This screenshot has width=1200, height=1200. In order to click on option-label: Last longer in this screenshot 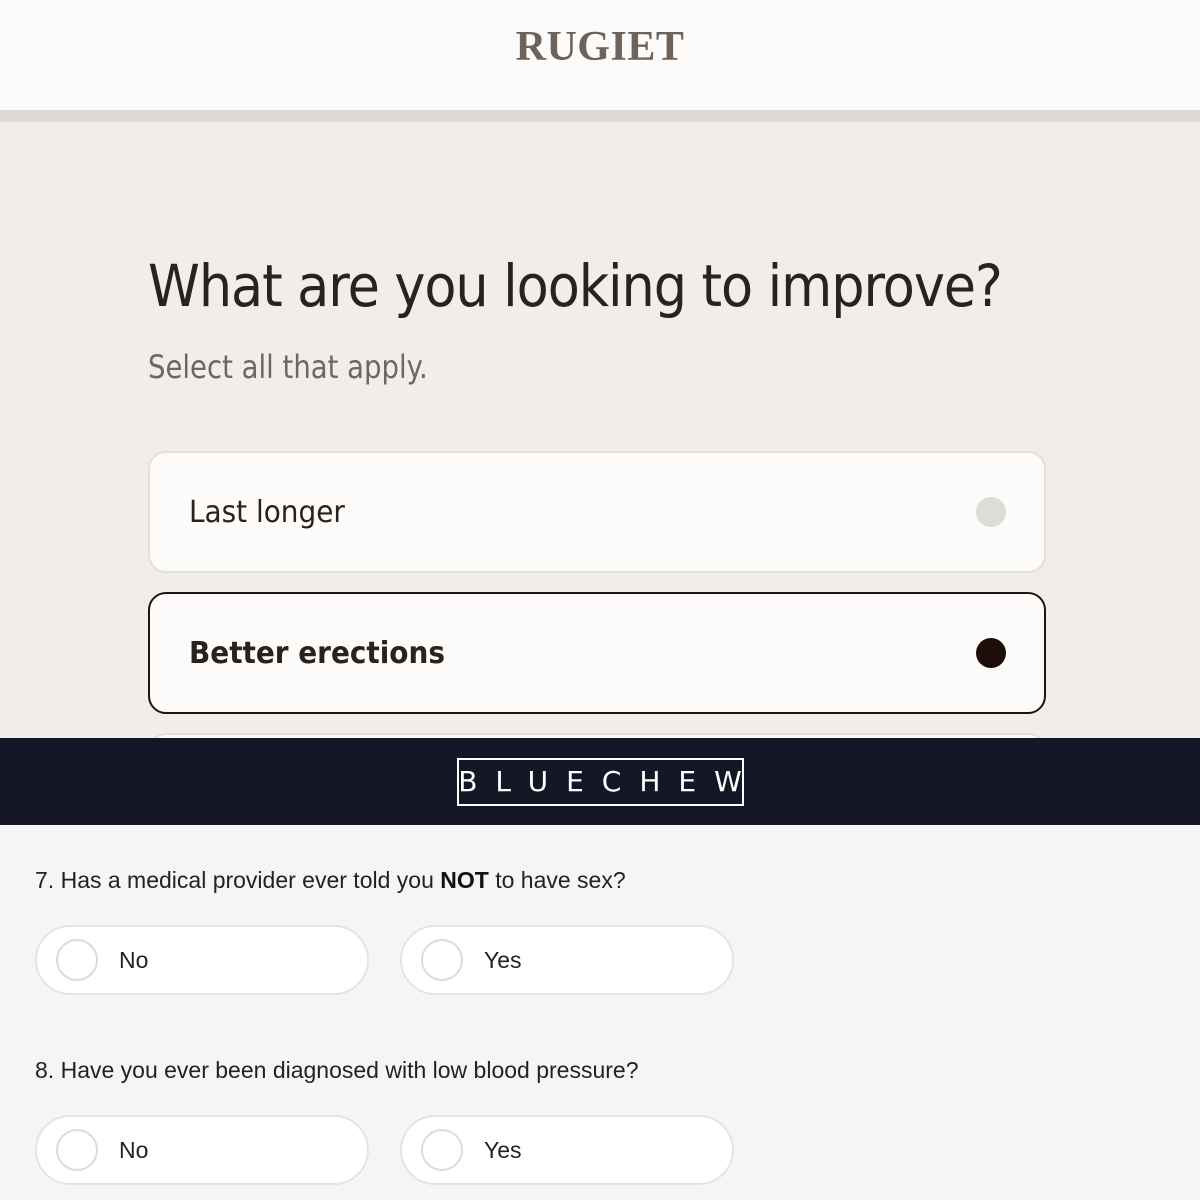, I will do `click(267, 512)`.